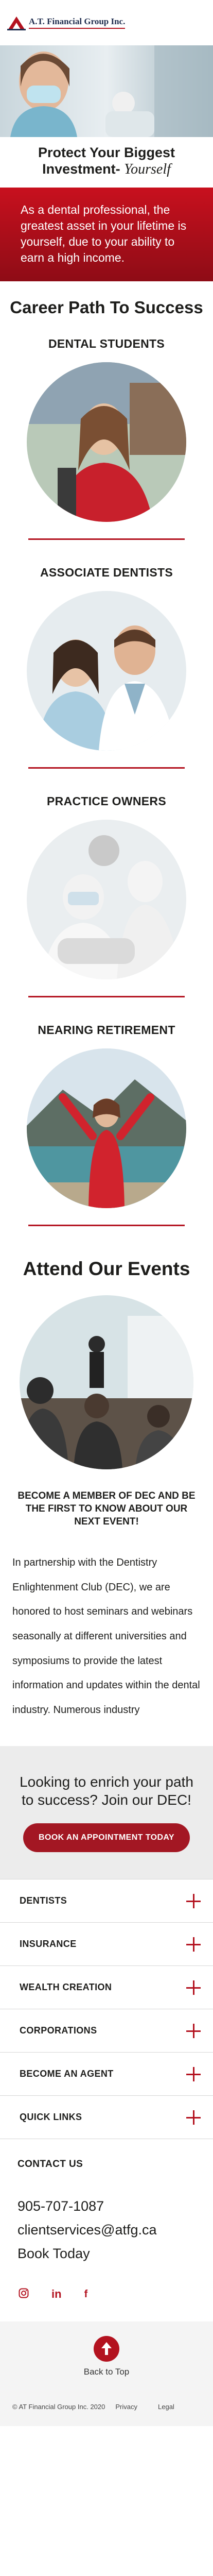 The image size is (213, 2576). Describe the element at coordinates (50, 2164) in the screenshot. I see `contact-heading: CONTACT US` at that location.